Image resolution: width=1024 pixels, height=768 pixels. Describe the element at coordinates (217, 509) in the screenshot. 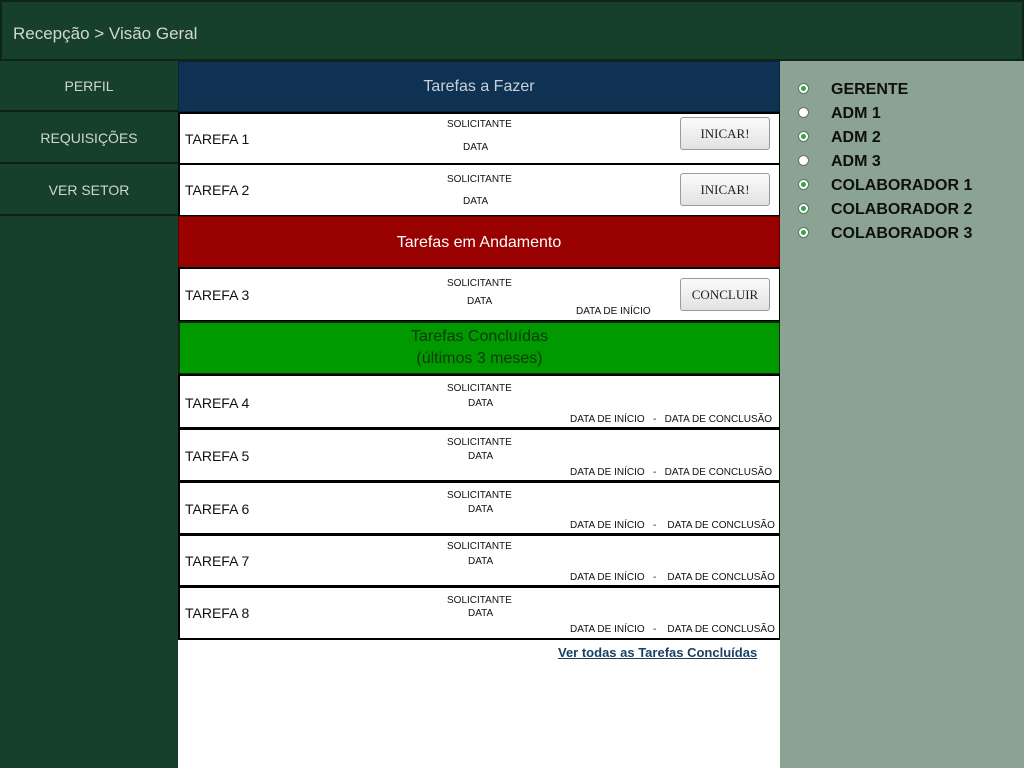

I see `task-name: TAREFA 6` at that location.